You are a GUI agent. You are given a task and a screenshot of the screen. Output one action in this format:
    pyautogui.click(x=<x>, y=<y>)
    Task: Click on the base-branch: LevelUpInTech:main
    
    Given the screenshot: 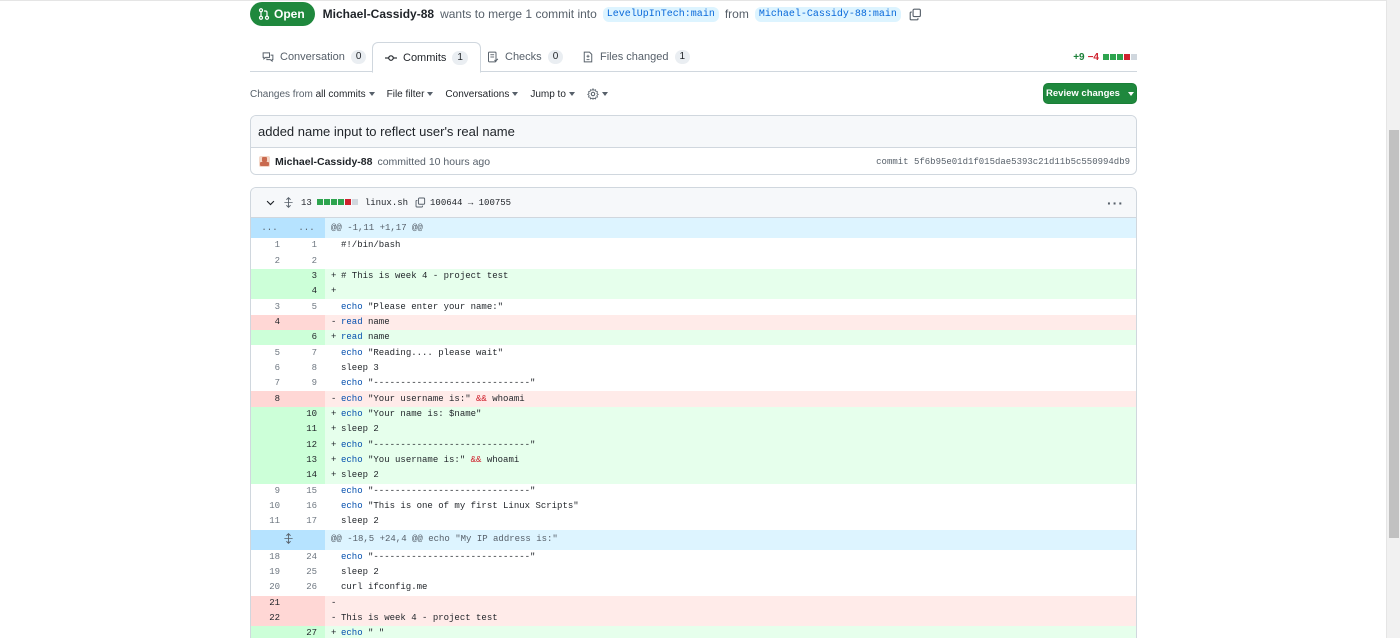 What is the action you would take?
    pyautogui.click(x=660, y=14)
    